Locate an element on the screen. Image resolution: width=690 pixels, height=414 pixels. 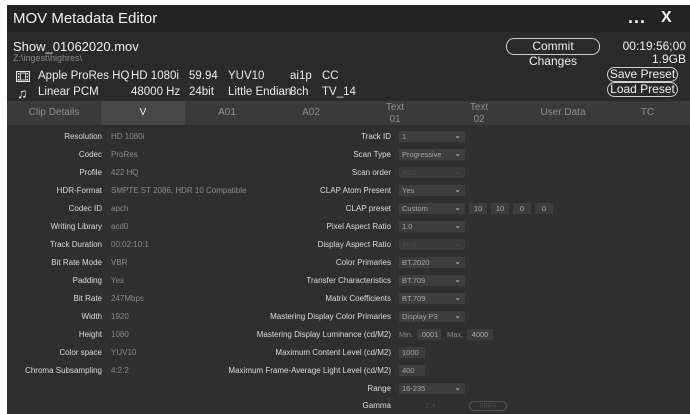
film-icon is located at coordinates (23, 77).